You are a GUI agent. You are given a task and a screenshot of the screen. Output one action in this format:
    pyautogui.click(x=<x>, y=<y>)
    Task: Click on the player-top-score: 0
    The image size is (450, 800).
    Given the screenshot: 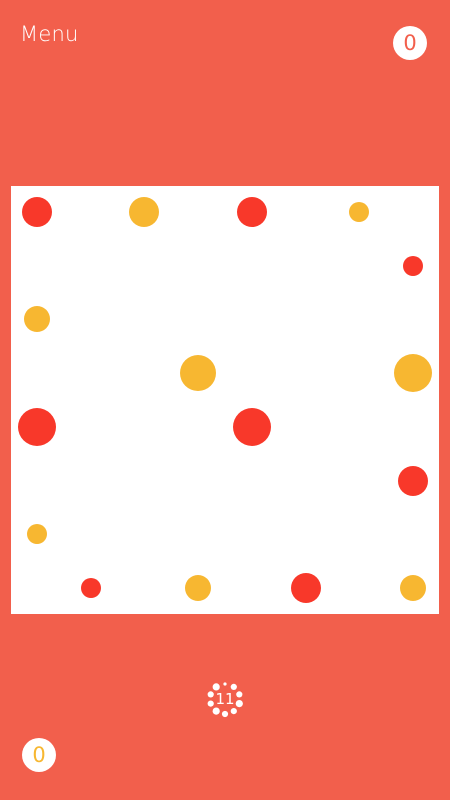 What is the action you would take?
    pyautogui.click(x=410, y=43)
    